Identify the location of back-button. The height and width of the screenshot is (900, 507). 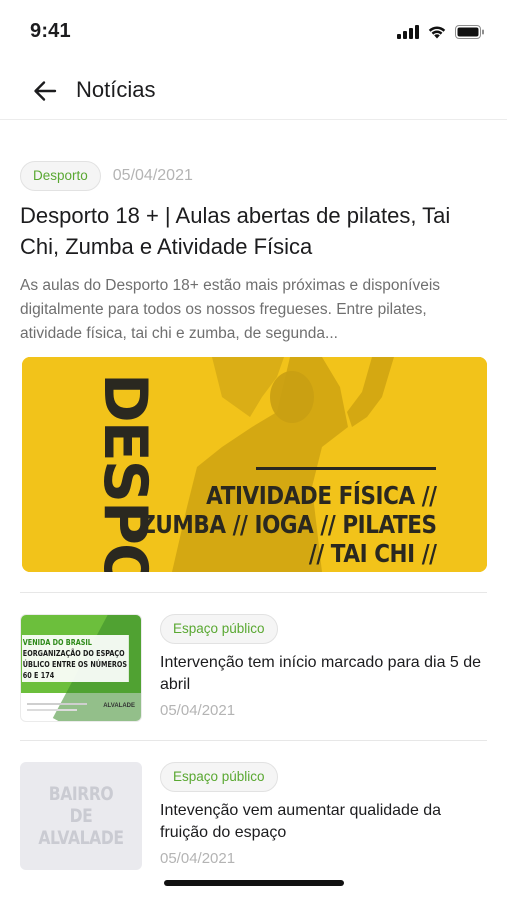
(45, 91).